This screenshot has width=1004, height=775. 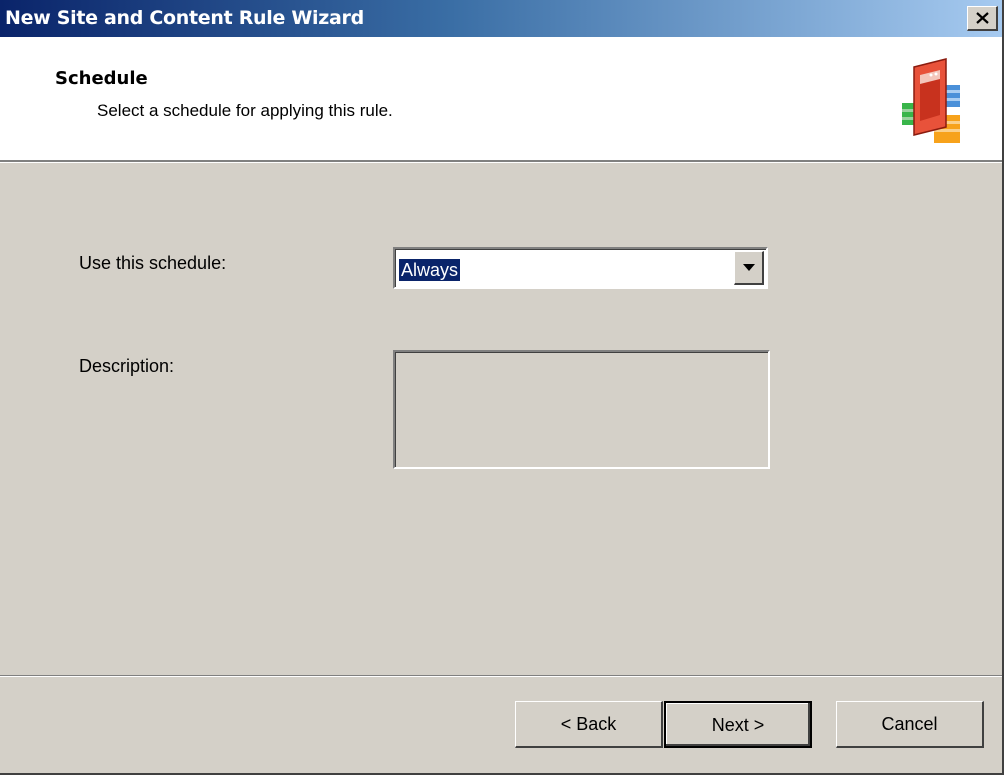 I want to click on page-title: Schedule, so click(x=101, y=78).